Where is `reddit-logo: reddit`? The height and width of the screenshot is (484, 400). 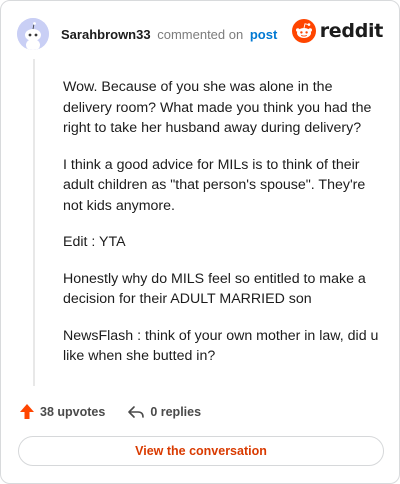 reddit-logo: reddit is located at coordinates (337, 31).